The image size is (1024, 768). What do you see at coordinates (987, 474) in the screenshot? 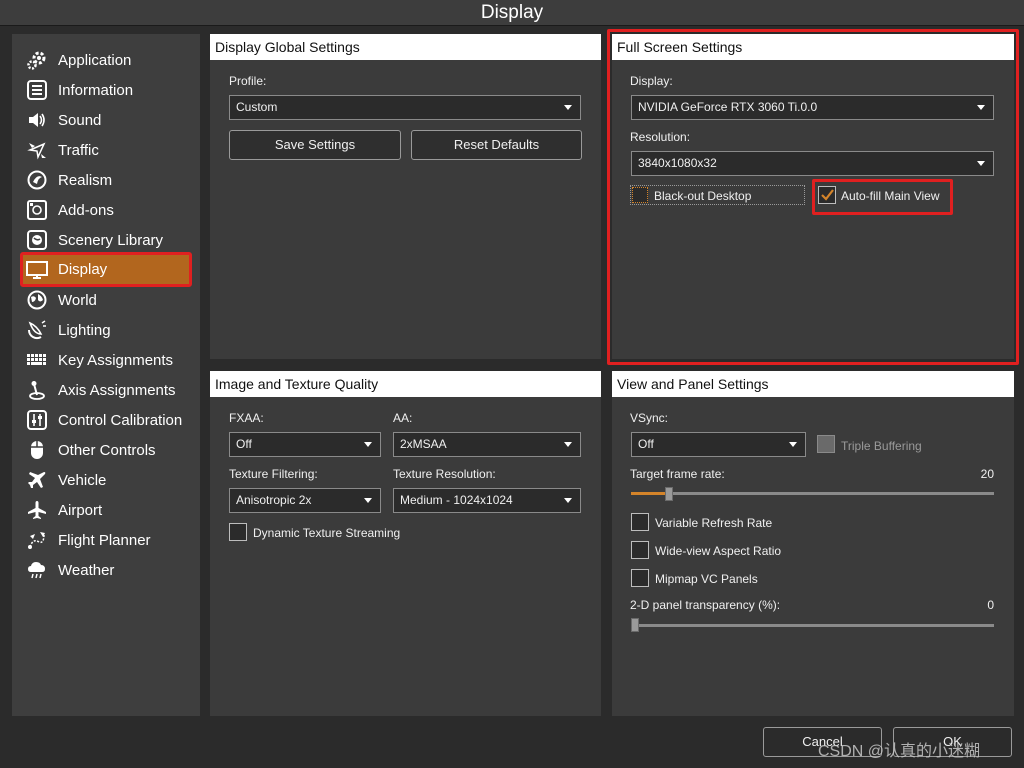
I see `target-frame-rate-value: 20` at bounding box center [987, 474].